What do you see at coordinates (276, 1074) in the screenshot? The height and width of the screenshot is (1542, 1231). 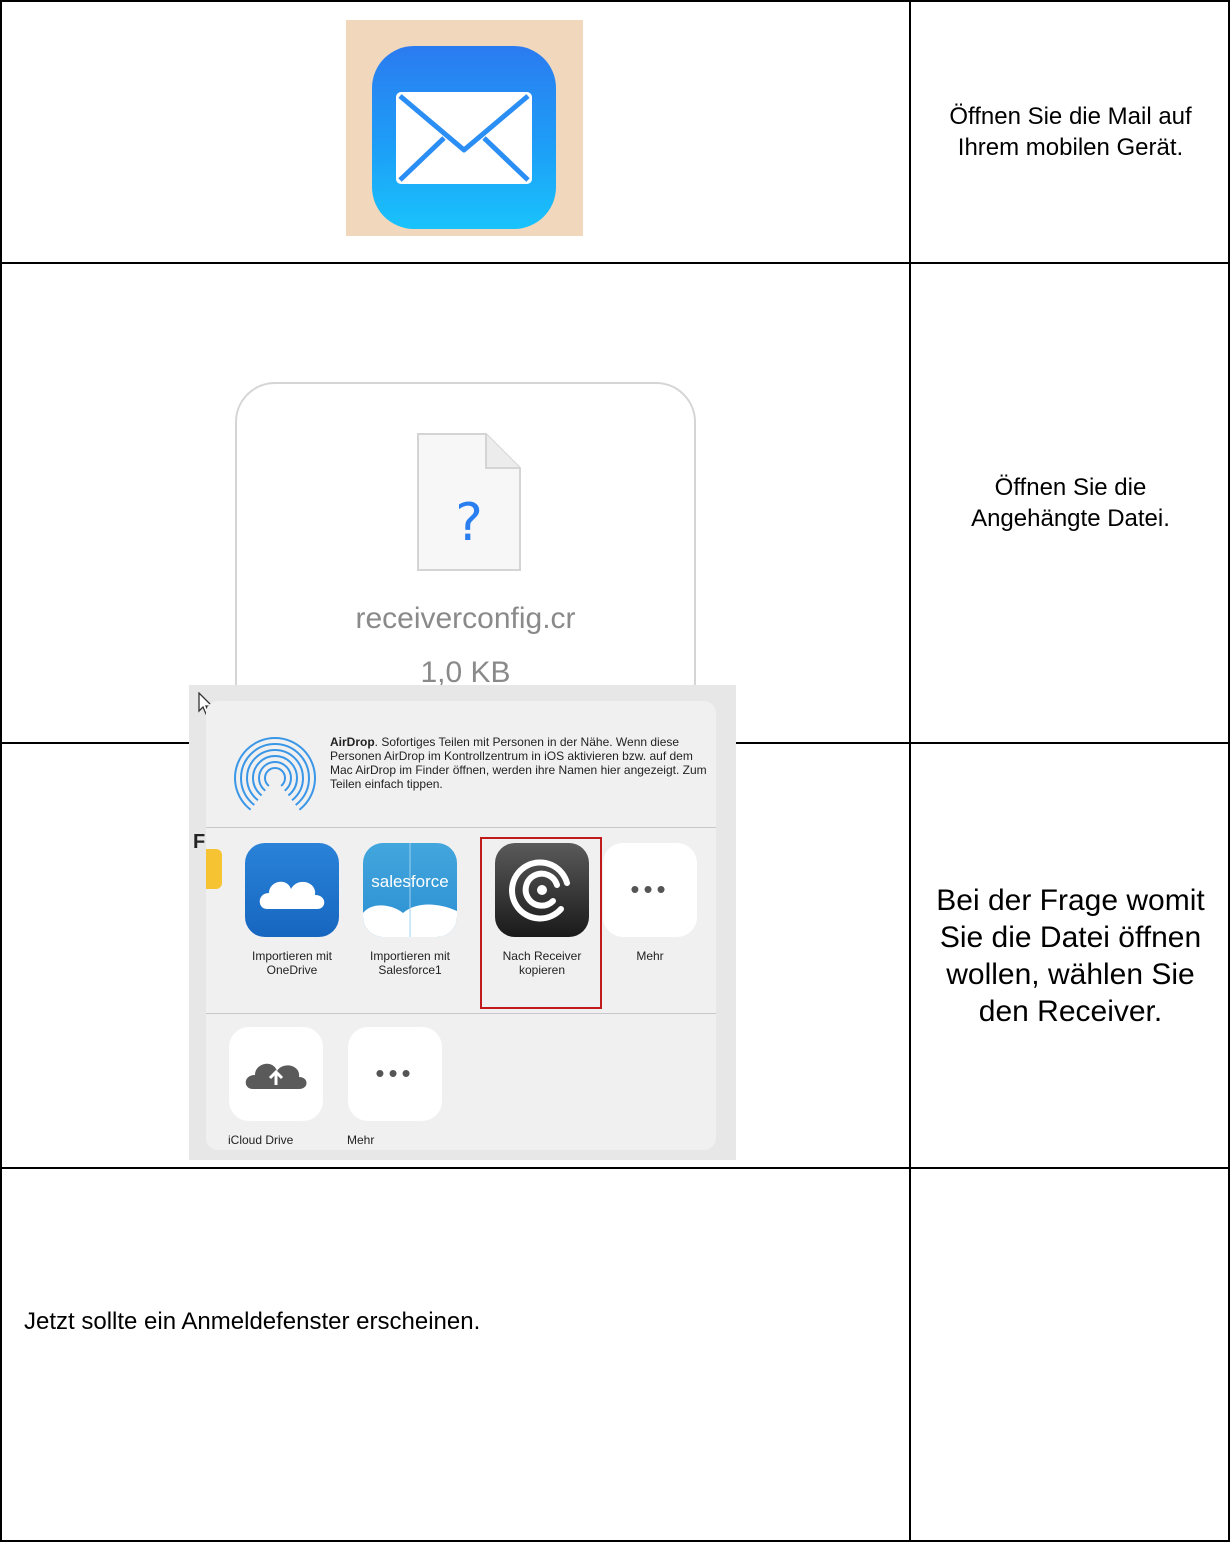 I see `icloud-upload-icon` at bounding box center [276, 1074].